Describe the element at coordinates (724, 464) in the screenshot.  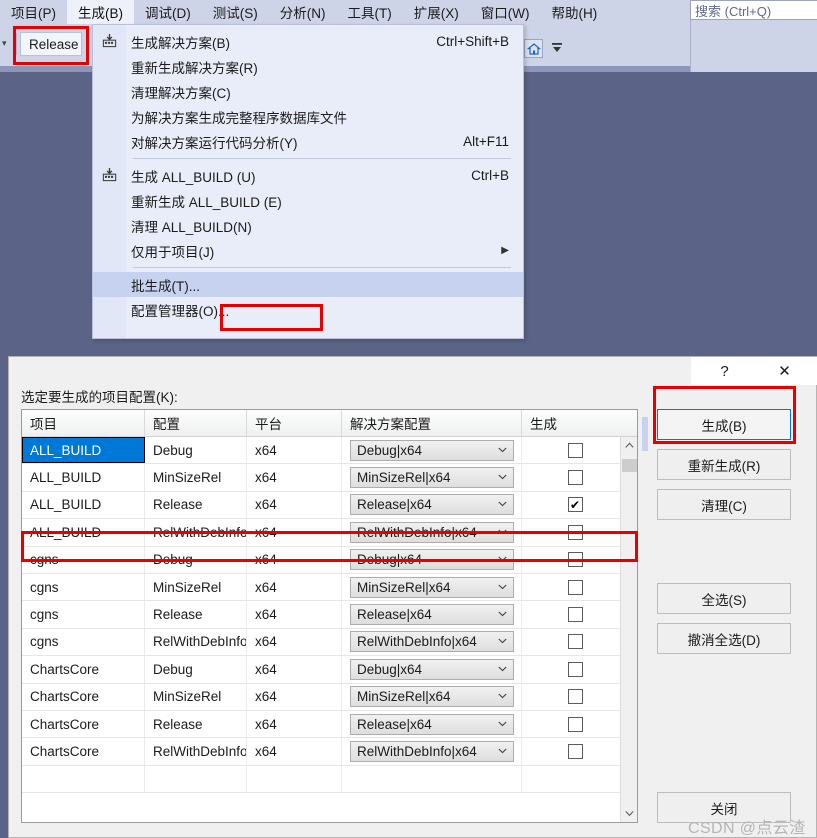
I see `rebuild-button: 重新生成(R)` at that location.